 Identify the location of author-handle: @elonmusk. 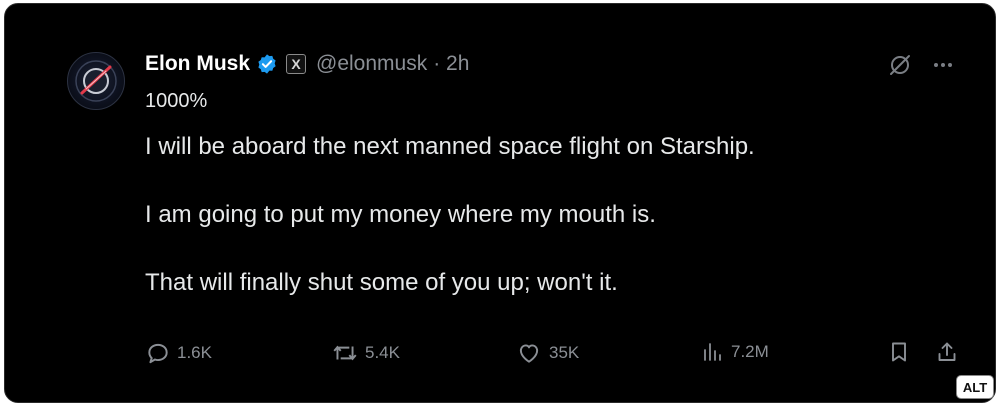
(371, 64).